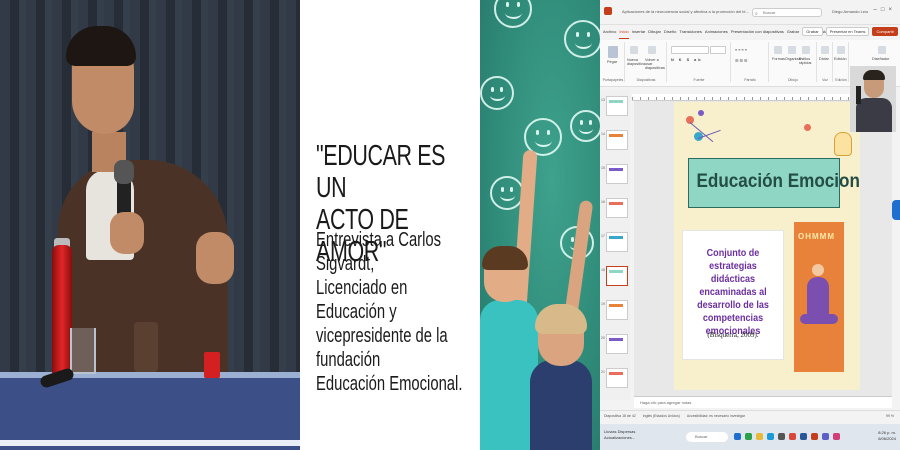 The width and height of the screenshot is (900, 450). What do you see at coordinates (733, 335) in the screenshot?
I see `slide-citation: (Bisquerra, 2009).` at bounding box center [733, 335].